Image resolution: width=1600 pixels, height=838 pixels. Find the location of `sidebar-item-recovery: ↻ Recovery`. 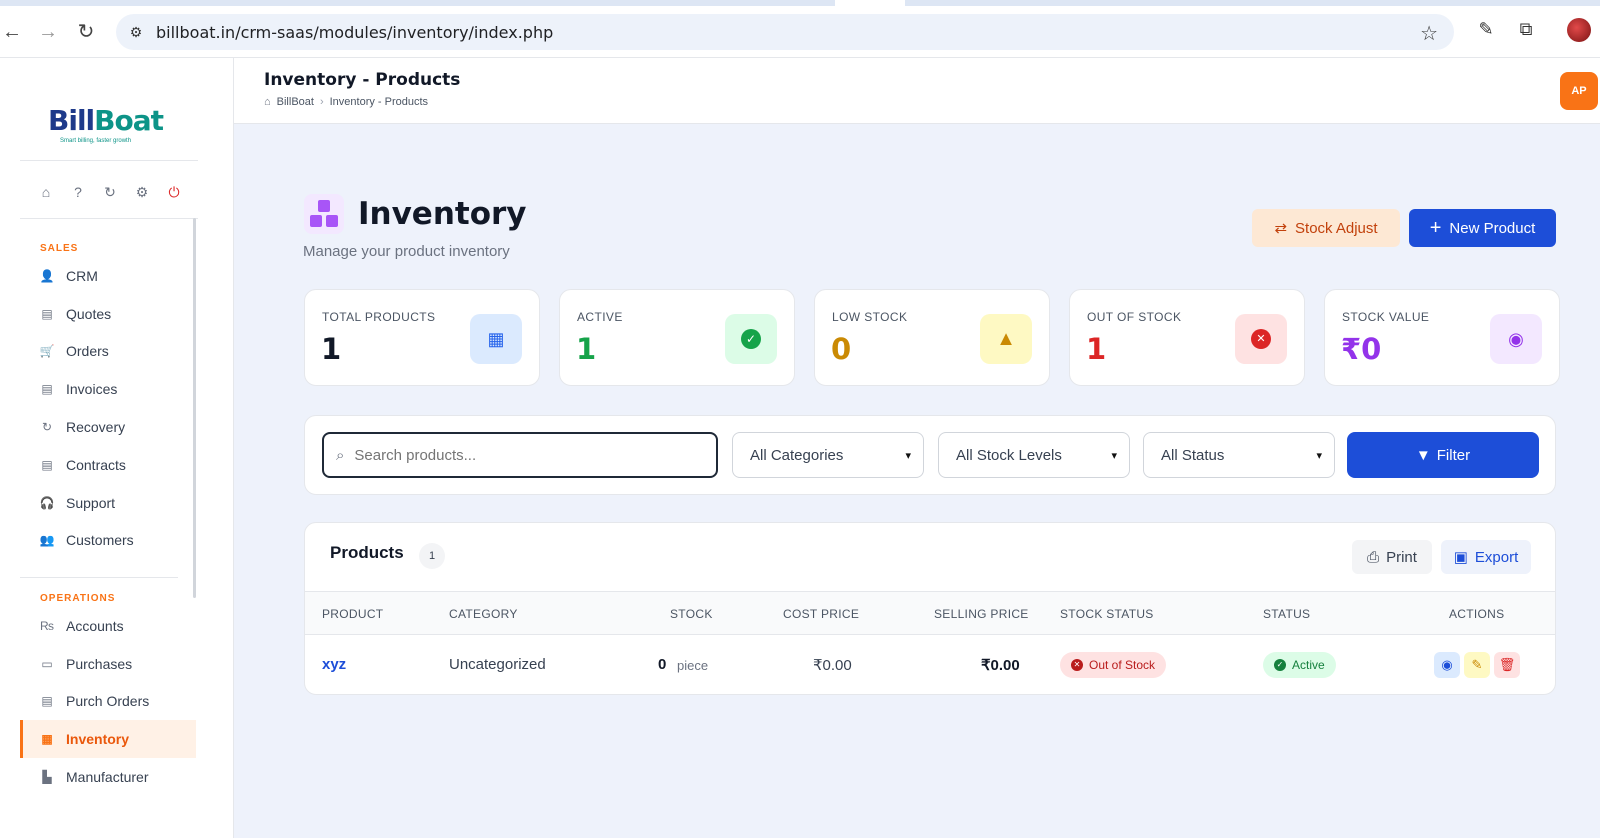

sidebar-item-recovery: ↻ Recovery is located at coordinates (108, 427).